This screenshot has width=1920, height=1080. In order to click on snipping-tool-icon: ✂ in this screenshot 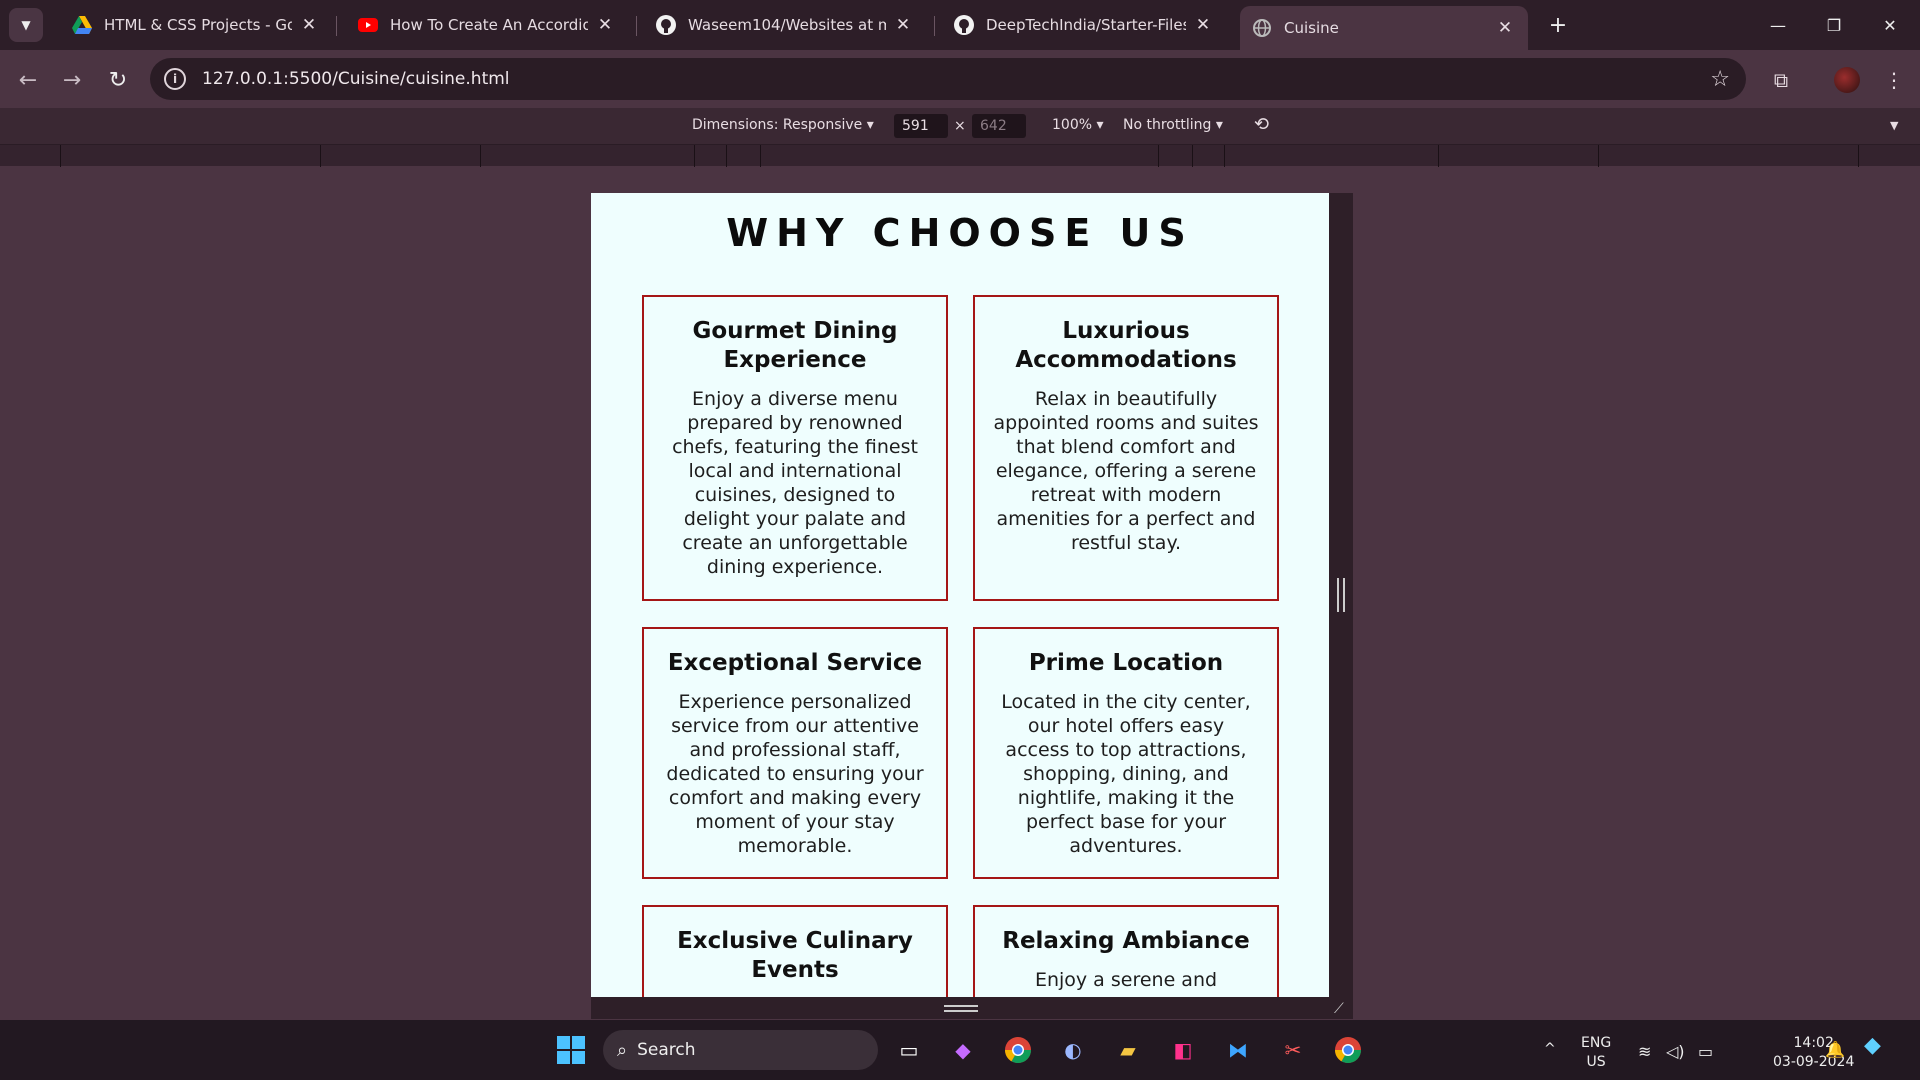, I will do `click(1293, 1050)`.